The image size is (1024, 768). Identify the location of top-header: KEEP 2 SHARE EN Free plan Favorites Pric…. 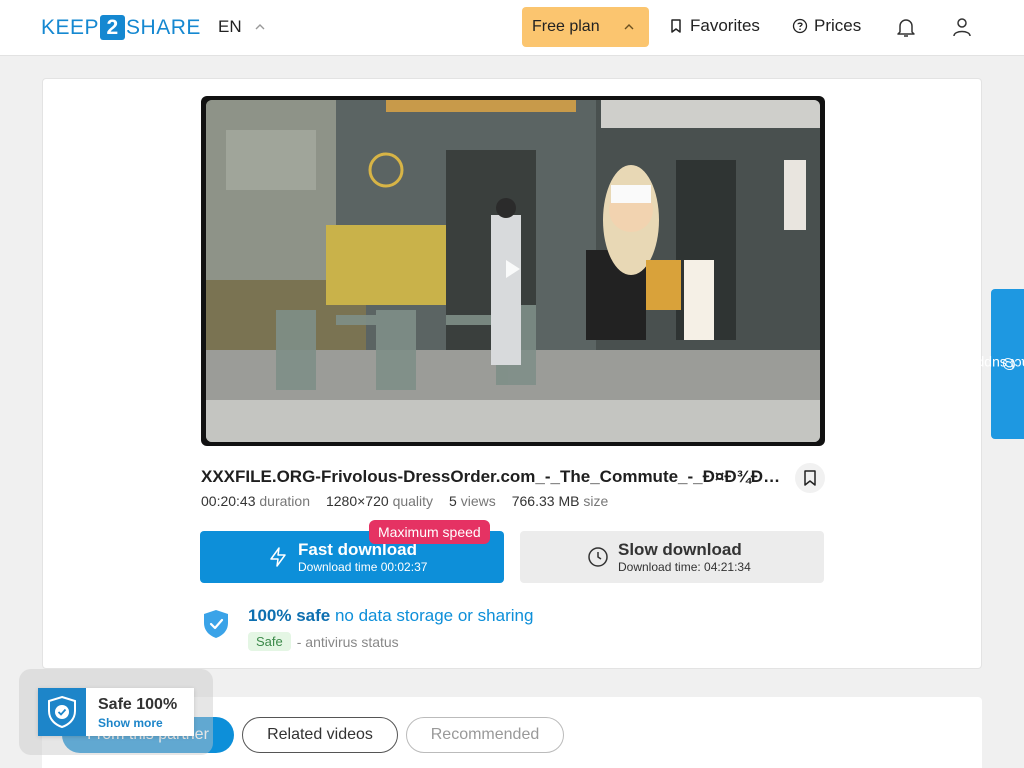
(512, 28).